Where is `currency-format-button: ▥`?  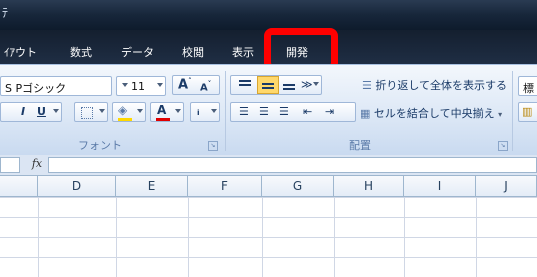
currency-format-button: ▥ is located at coordinates (527, 112).